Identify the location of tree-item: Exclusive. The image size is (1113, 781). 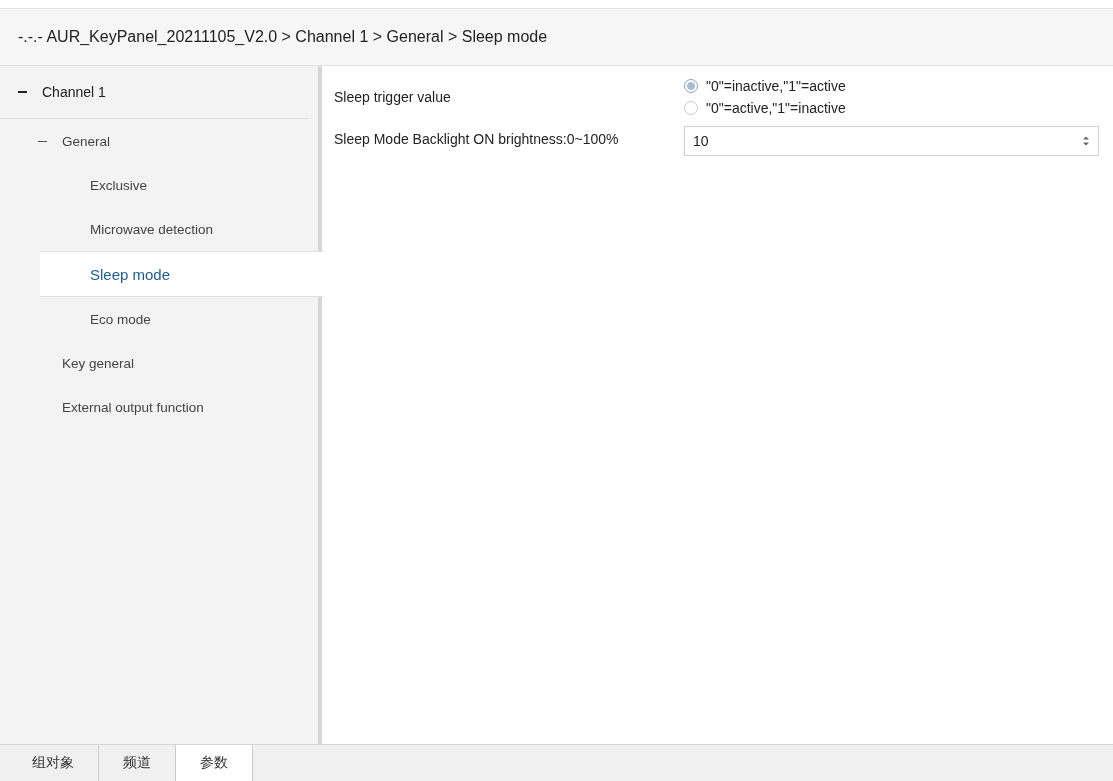
(159, 185).